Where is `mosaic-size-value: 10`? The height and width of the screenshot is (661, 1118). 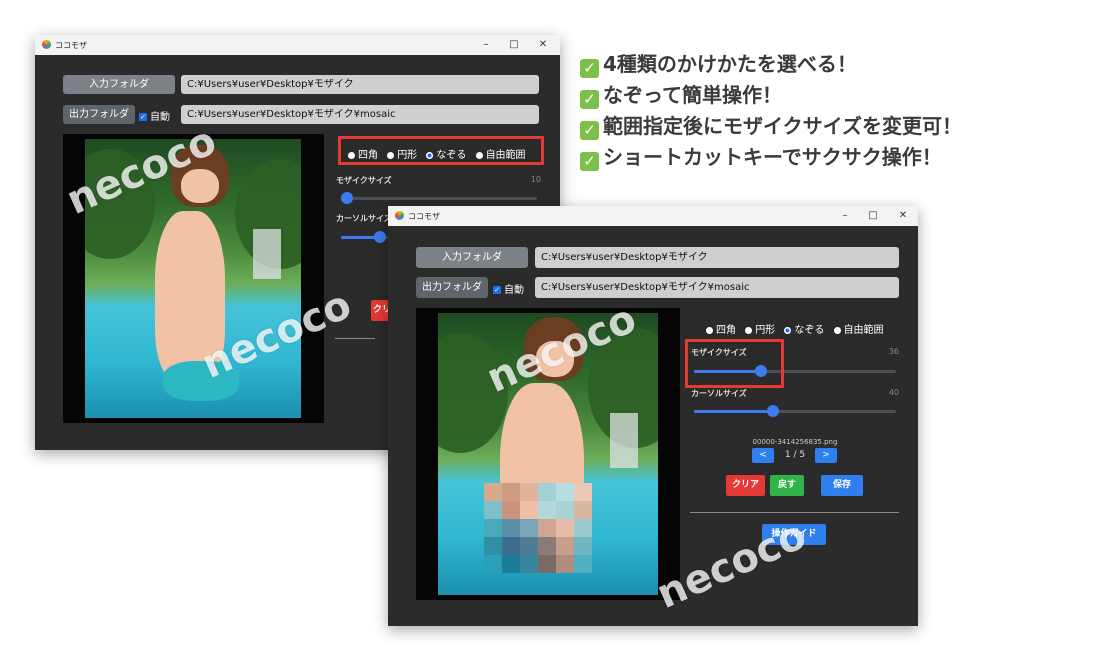 mosaic-size-value: 10 is located at coordinates (535, 179).